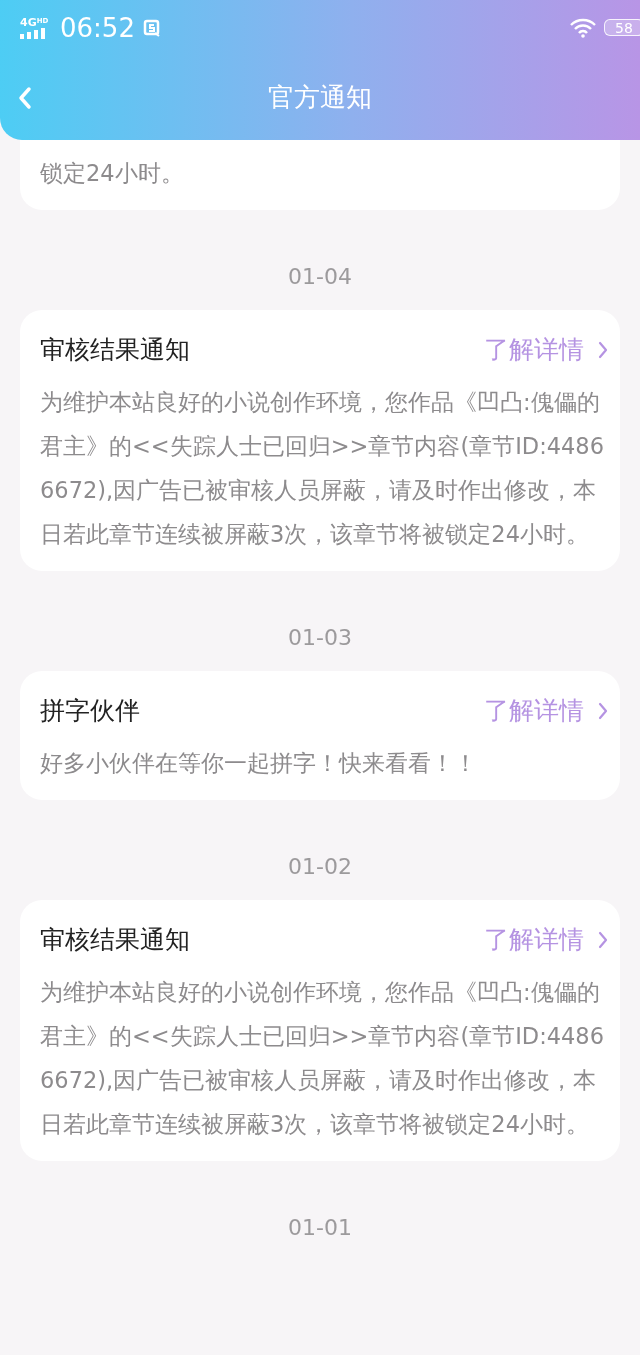 Image resolution: width=640 pixels, height=1355 pixels. I want to click on status-time: 06:52, so click(97, 27).